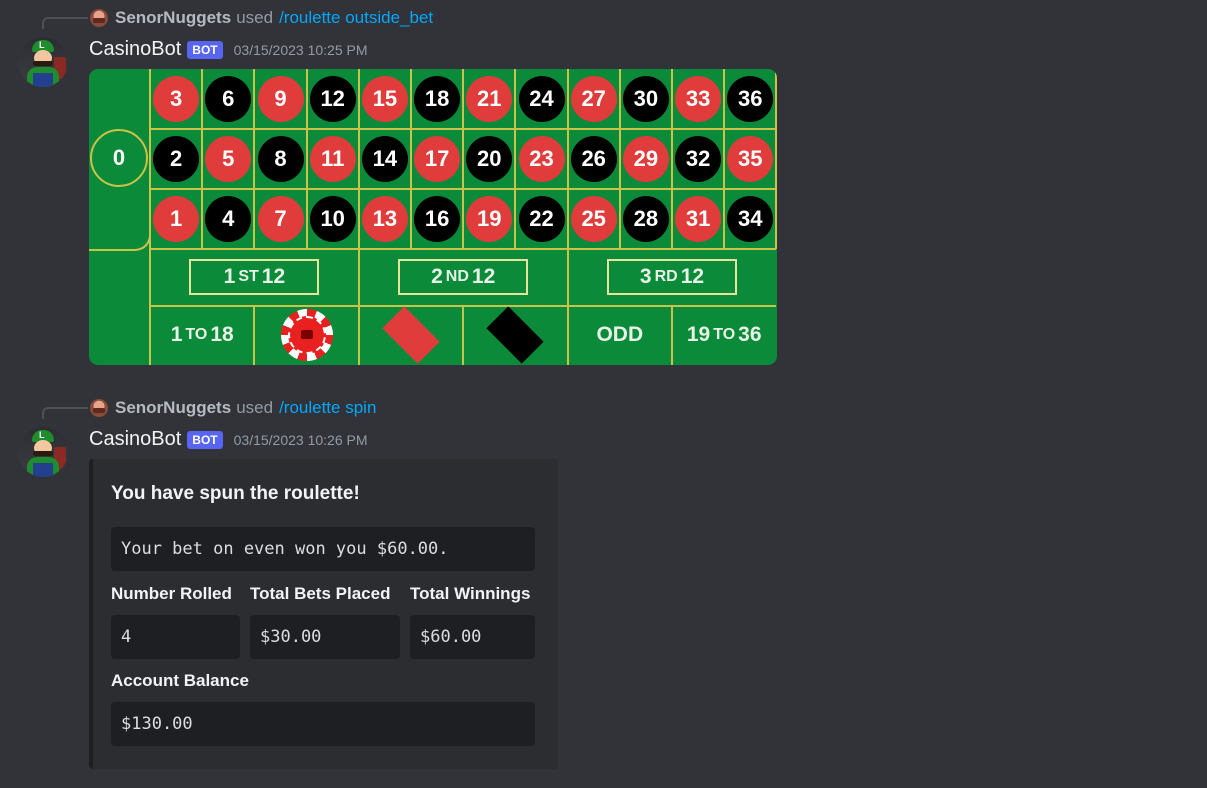 Image resolution: width=1207 pixels, height=788 pixels. What do you see at coordinates (228, 49) in the screenshot?
I see `message-header: CasinoBot BOT 03/15/2023 10:25 PM` at bounding box center [228, 49].